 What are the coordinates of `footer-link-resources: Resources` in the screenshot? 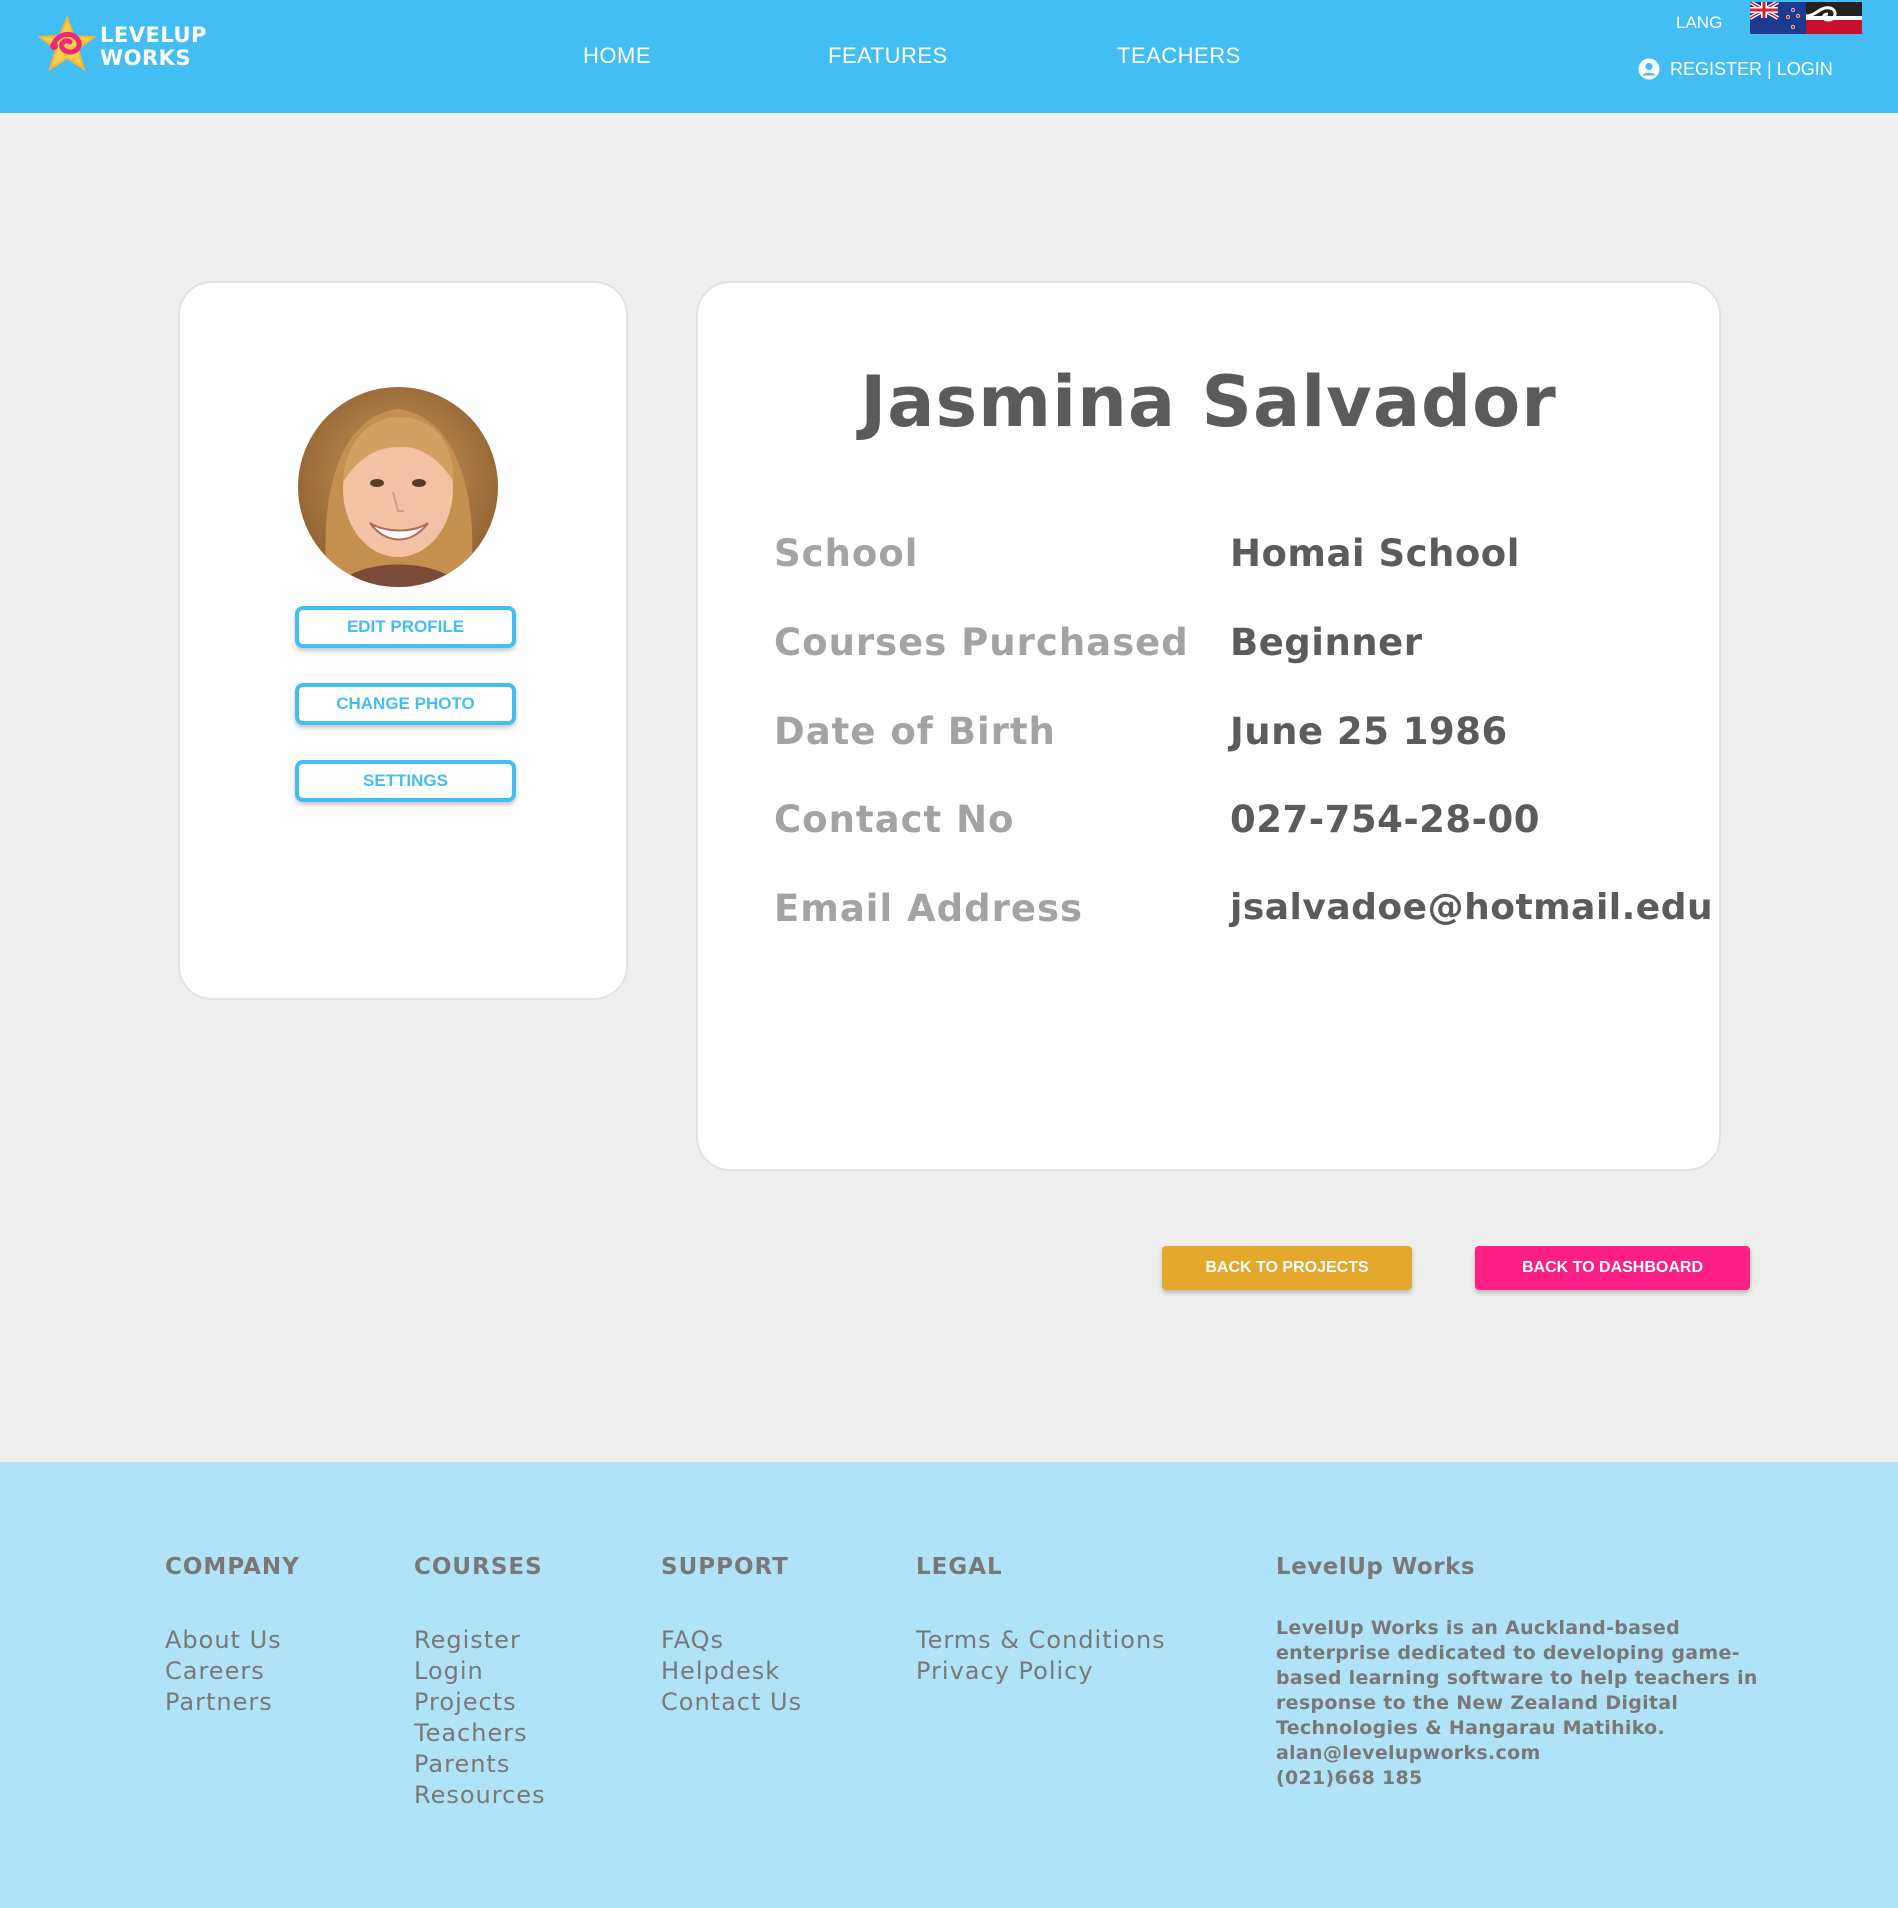 It's located at (480, 1795).